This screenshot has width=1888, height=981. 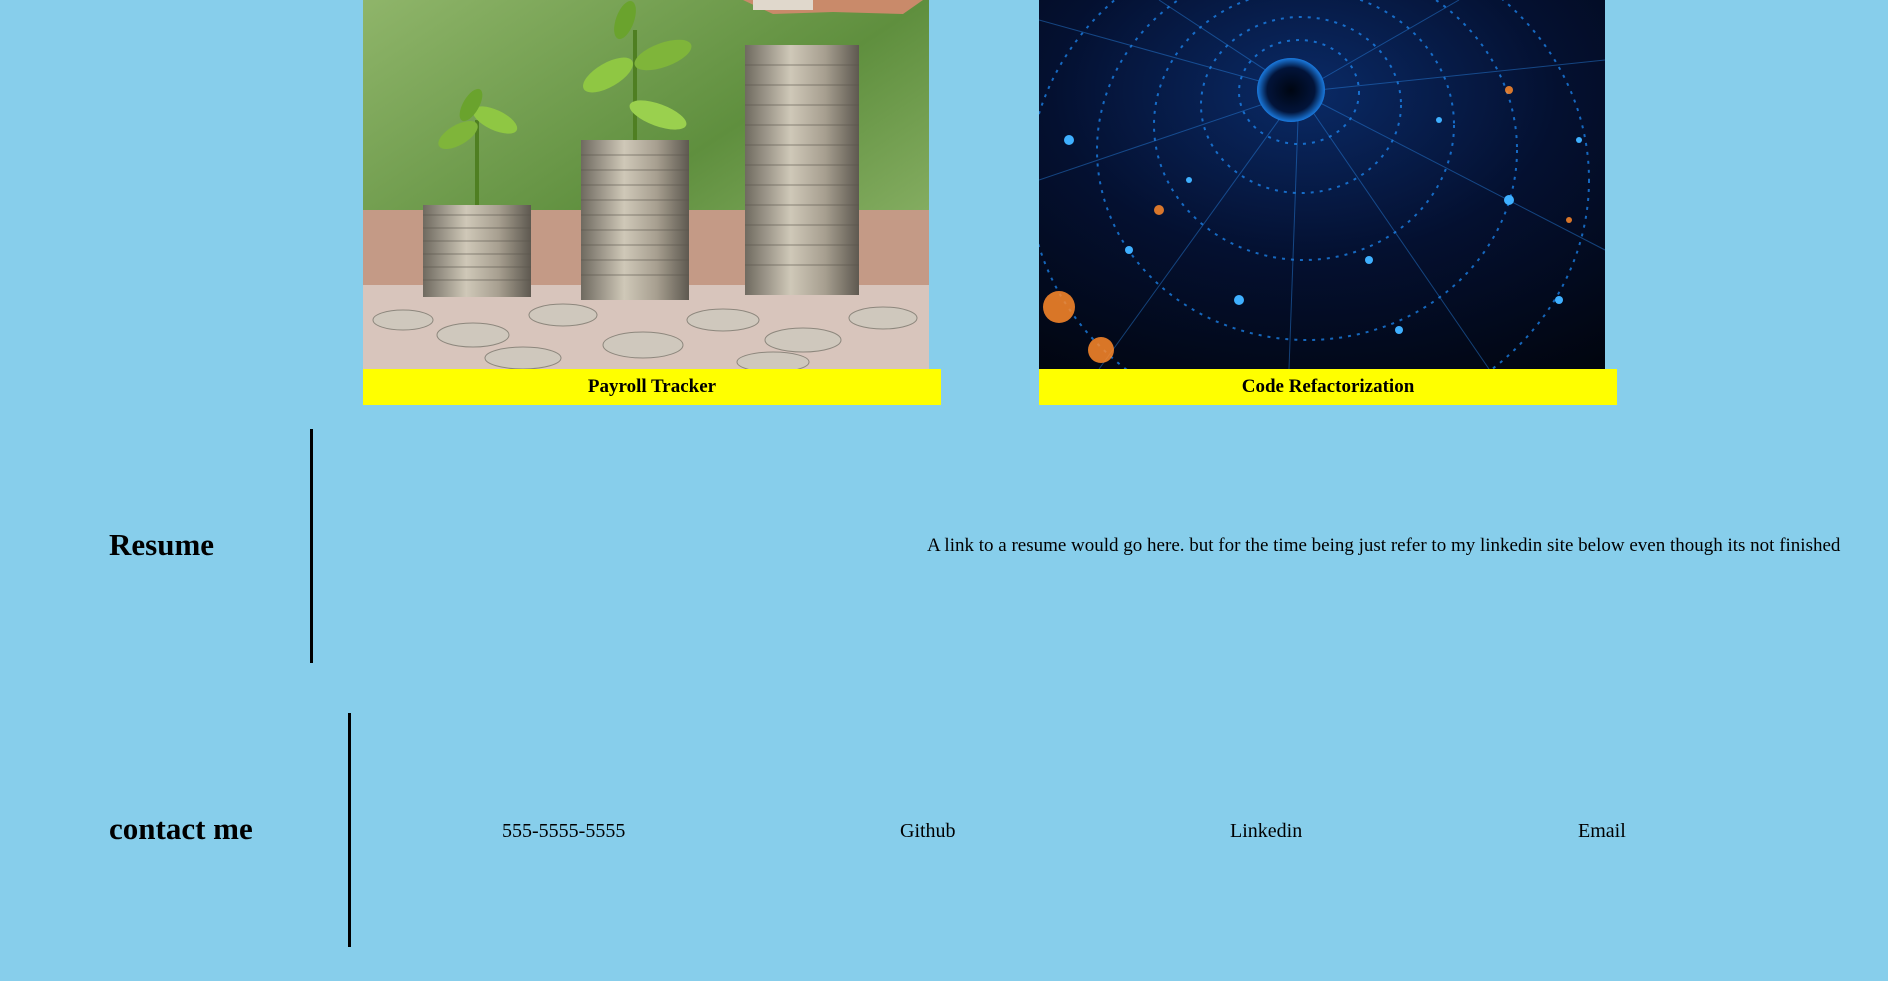 I want to click on email-link: Email, so click(x=1602, y=831).